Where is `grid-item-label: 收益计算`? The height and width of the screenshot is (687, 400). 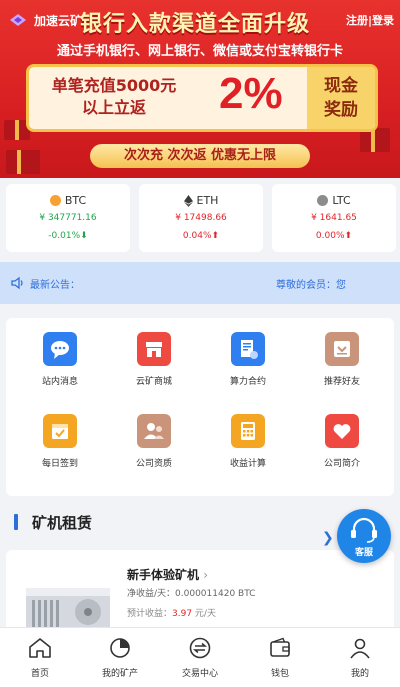 grid-item-label: 收益计算 is located at coordinates (247, 464).